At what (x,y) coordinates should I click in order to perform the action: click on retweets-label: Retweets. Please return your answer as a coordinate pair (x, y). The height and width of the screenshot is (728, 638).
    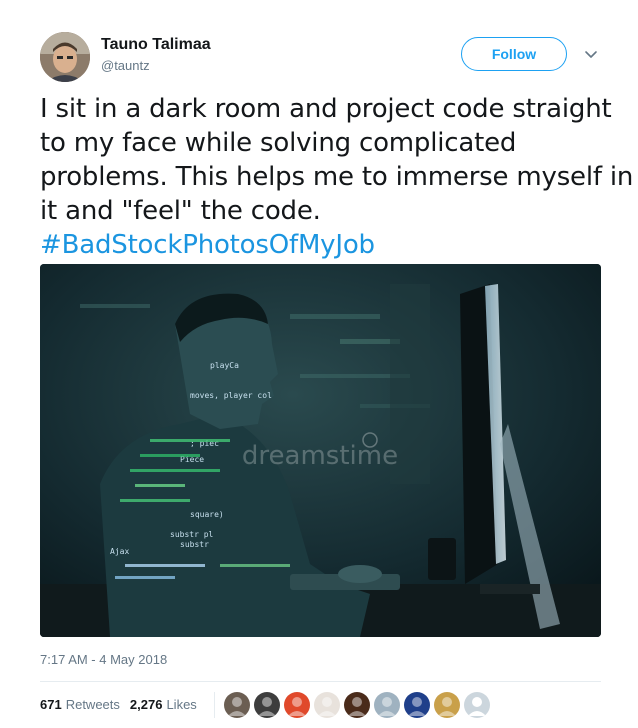
    Looking at the image, I should click on (92, 704).